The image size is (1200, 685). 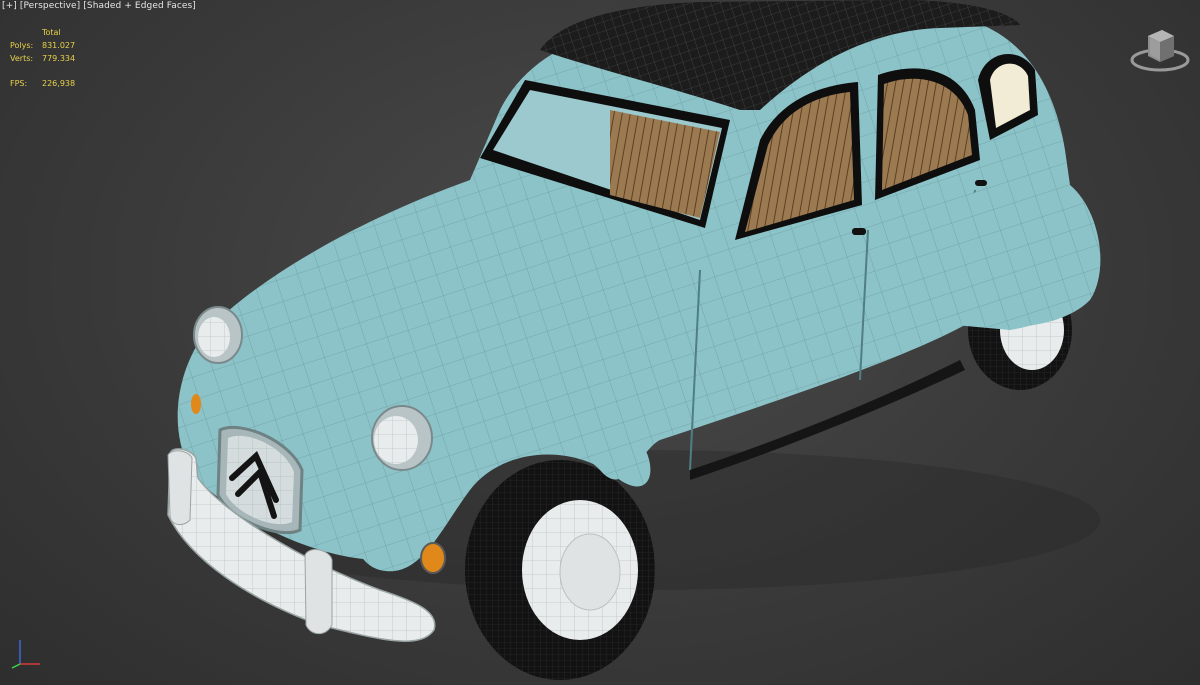 I want to click on viewport-menu-plus: [+], so click(x=9, y=6).